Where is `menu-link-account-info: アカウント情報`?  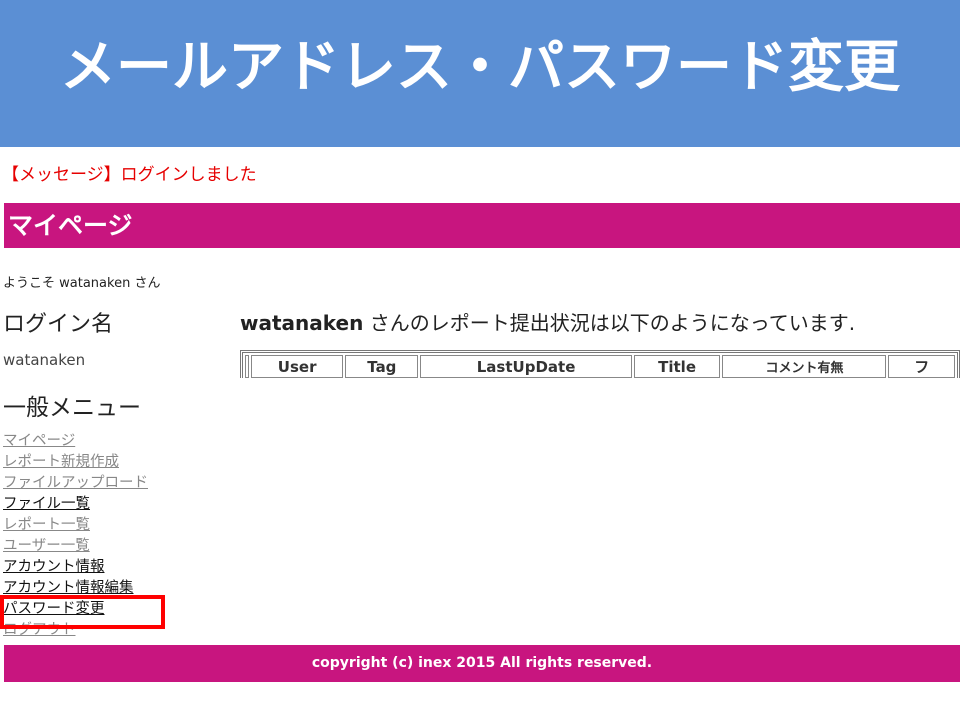 menu-link-account-info: アカウント情報 is located at coordinates (118, 567).